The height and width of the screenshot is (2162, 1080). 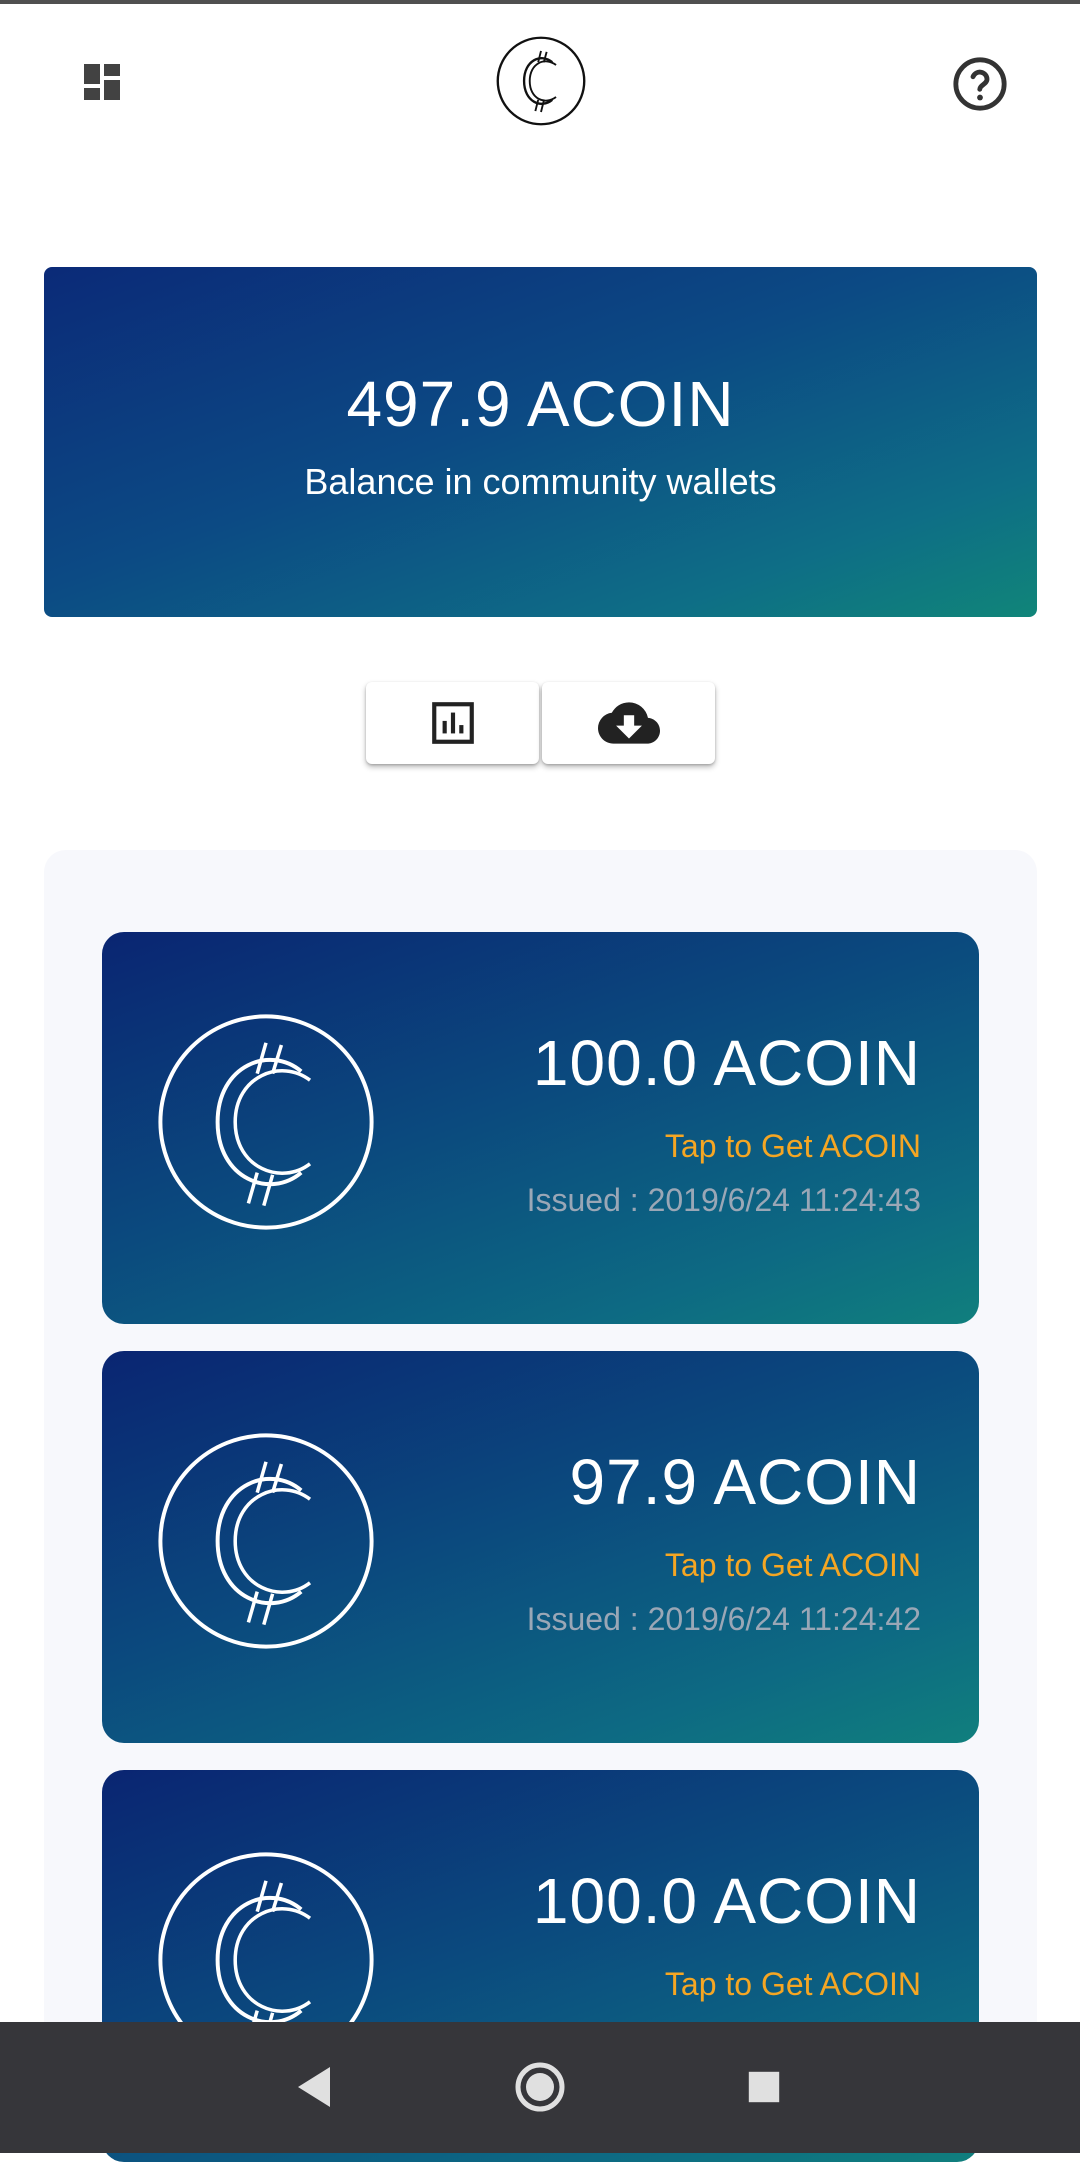 I want to click on balance-amount: 497.9 ACOIN, so click(x=540, y=404).